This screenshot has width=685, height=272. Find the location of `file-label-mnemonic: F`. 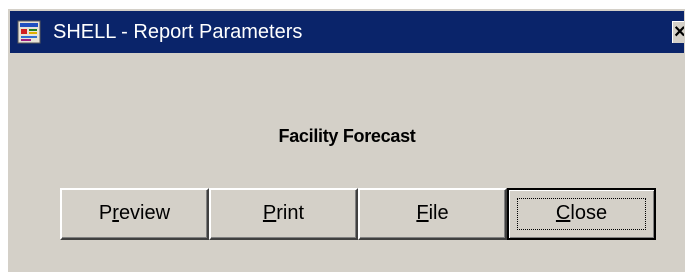

file-label-mnemonic: F is located at coordinates (422, 213).